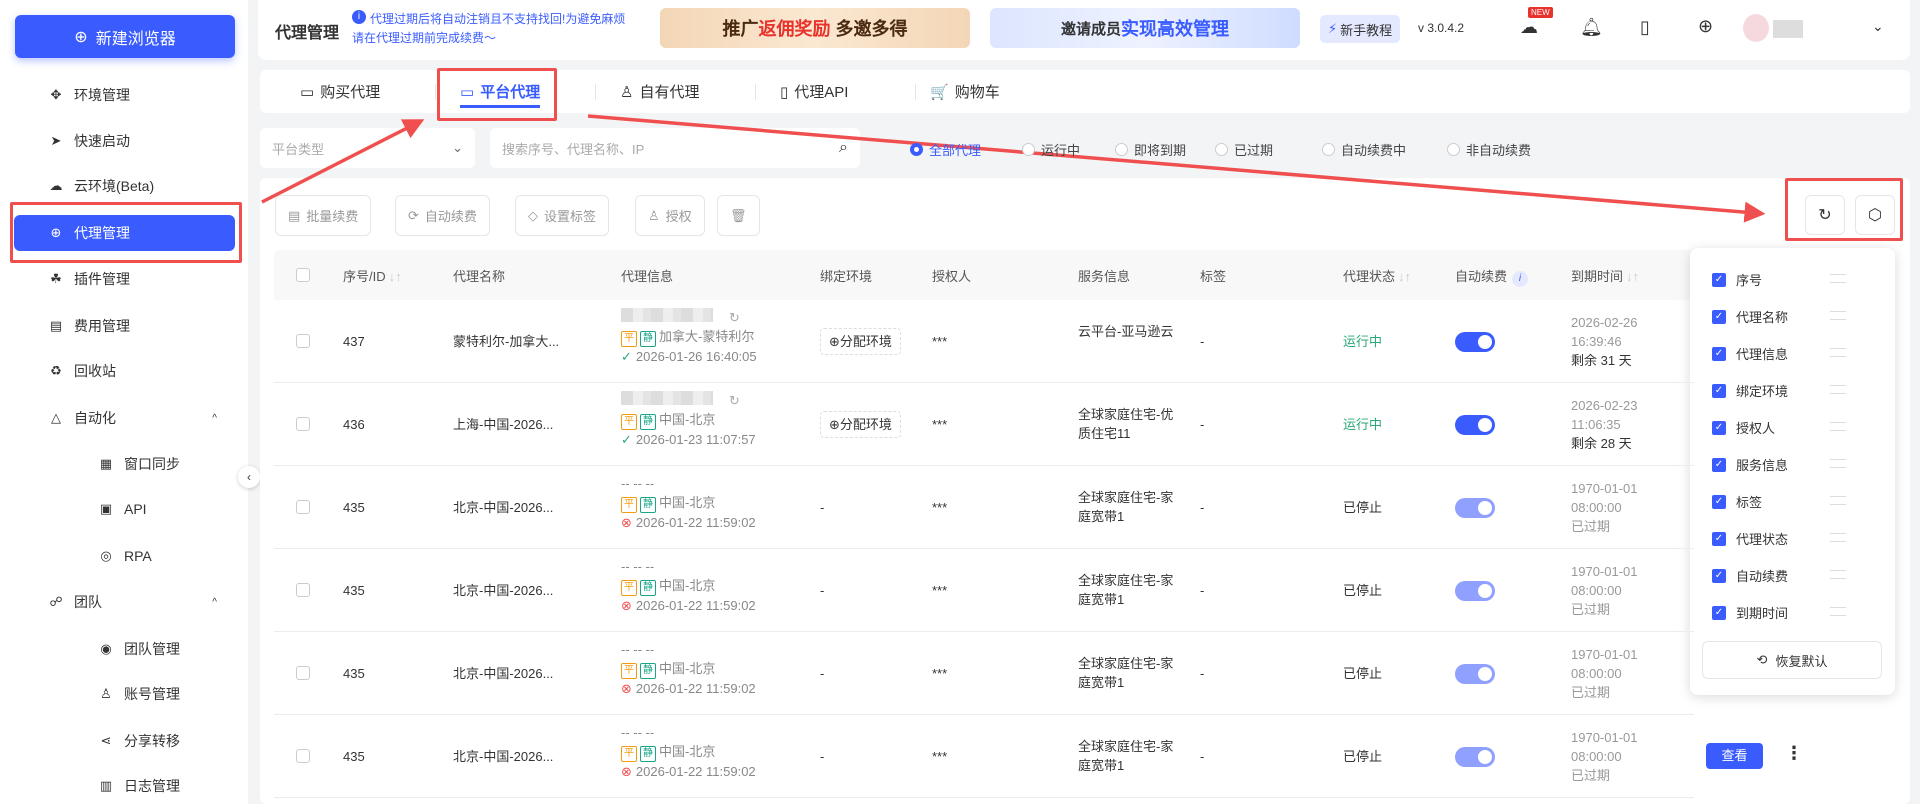 This screenshot has height=804, width=1920. Describe the element at coordinates (1743, 427) in the screenshot. I see `column-toggle-item: ✓ 授权人` at that location.